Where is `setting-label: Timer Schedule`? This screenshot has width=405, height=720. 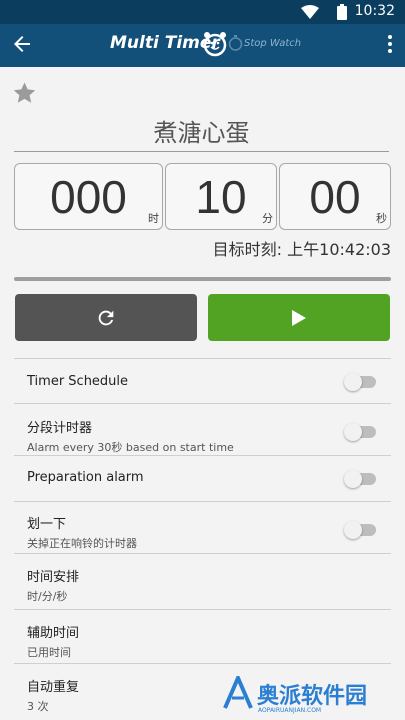
setting-label: Timer Schedule is located at coordinates (78, 381).